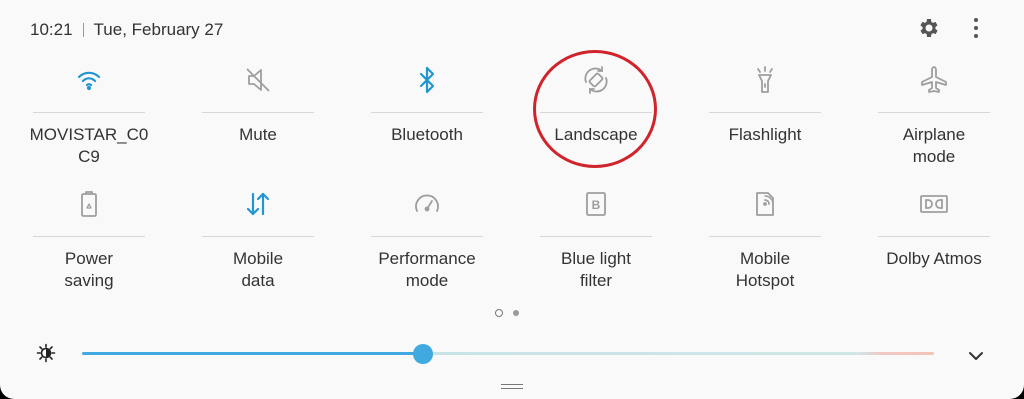 The image size is (1024, 399). Describe the element at coordinates (976, 358) in the screenshot. I see `chevron-down-icon` at that location.